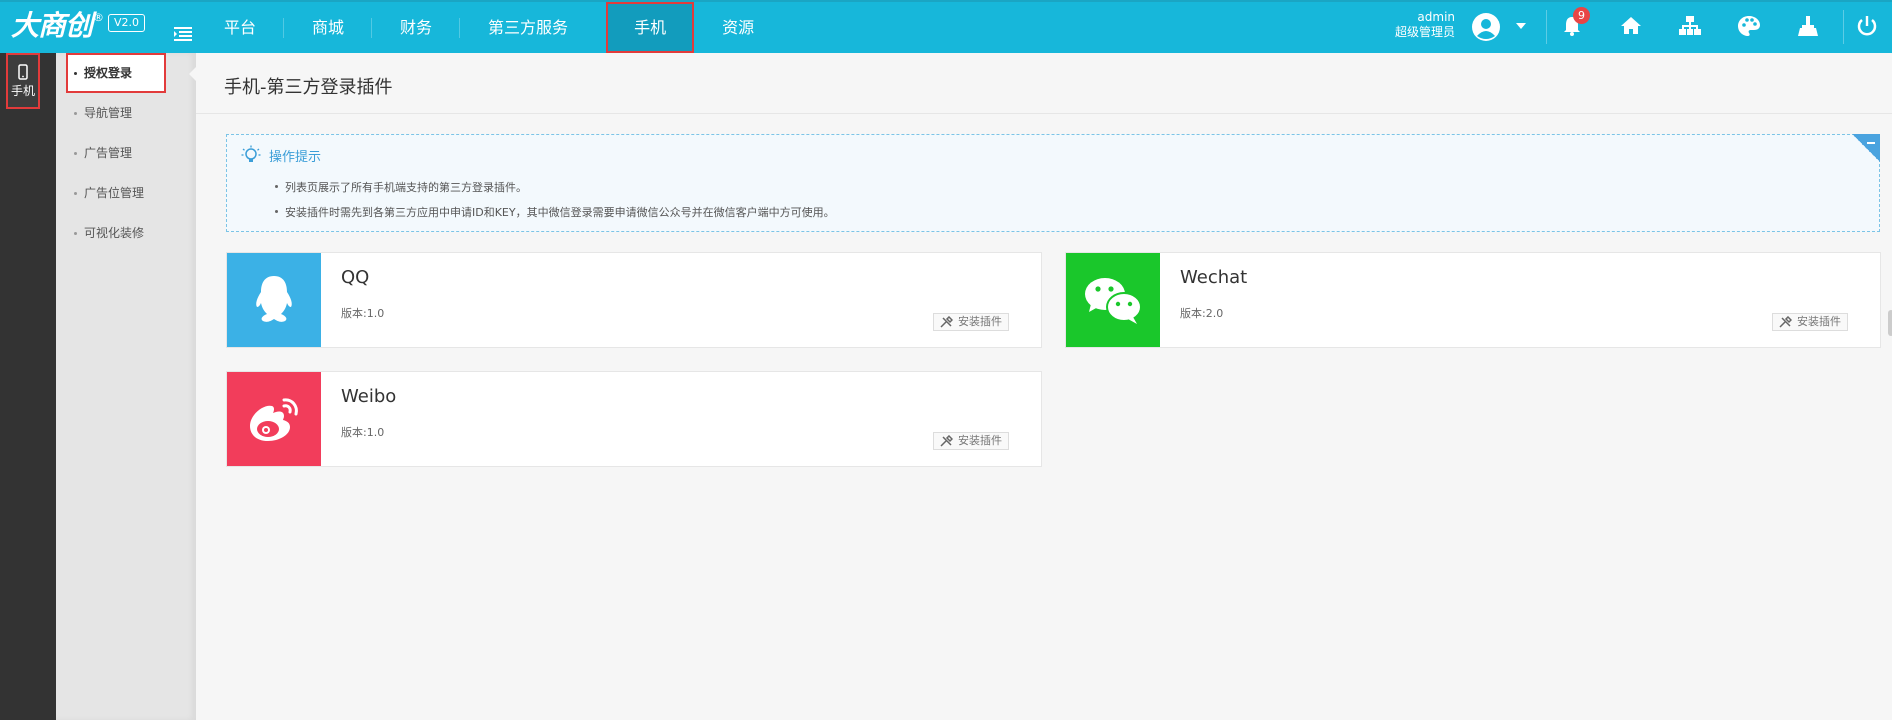 Image resolution: width=1892 pixels, height=720 pixels. What do you see at coordinates (127, 23) in the screenshot?
I see `version-badge: V2.0` at bounding box center [127, 23].